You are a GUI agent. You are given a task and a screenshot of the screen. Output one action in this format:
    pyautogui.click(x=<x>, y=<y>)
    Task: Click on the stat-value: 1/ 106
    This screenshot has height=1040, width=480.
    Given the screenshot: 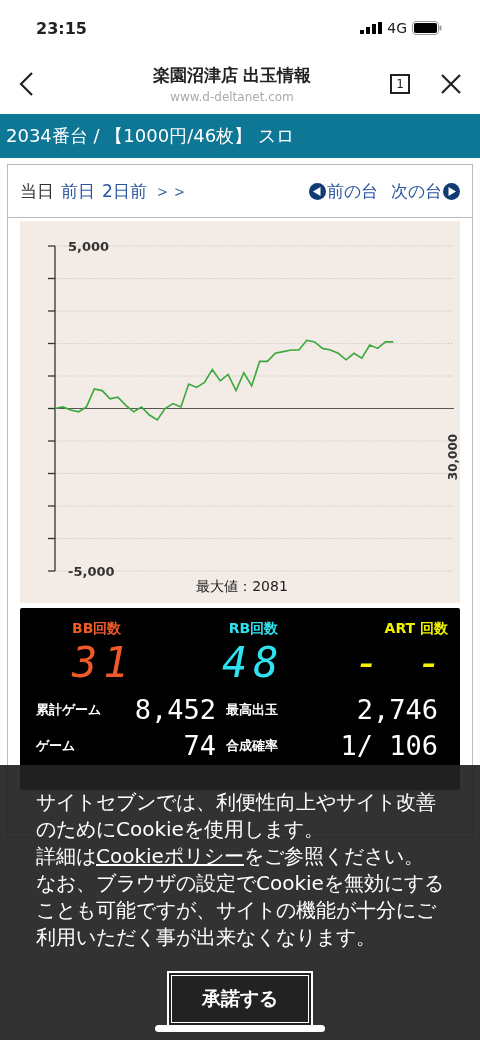 What is the action you would take?
    pyautogui.click(x=389, y=746)
    